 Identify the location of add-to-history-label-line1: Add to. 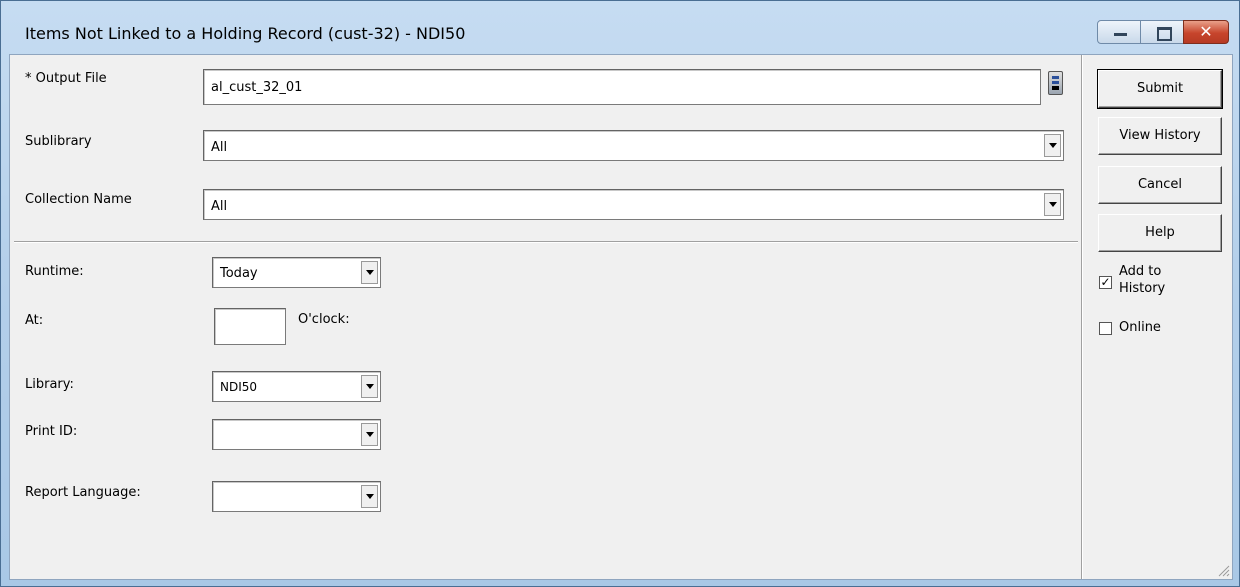
(1140, 271).